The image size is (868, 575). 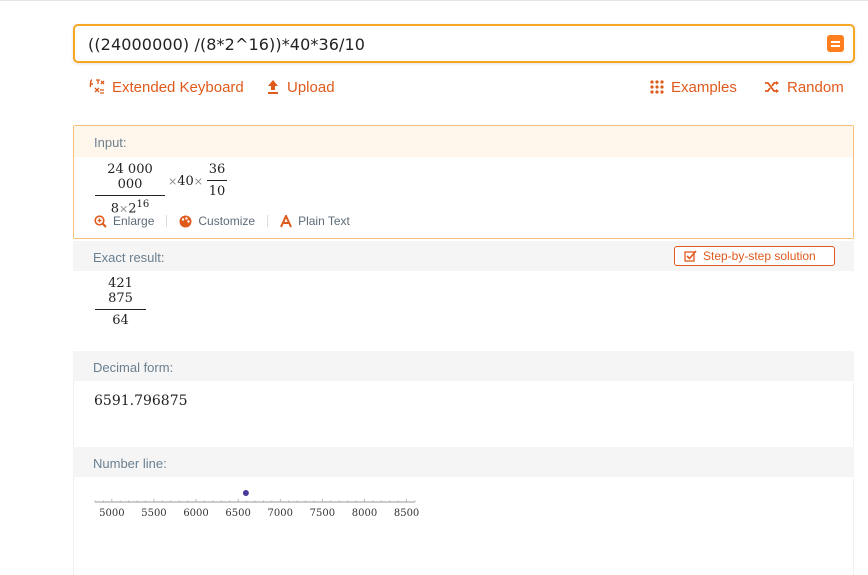 What do you see at coordinates (217, 180) in the screenshot?
I see `input-fraction-2: 36 10` at bounding box center [217, 180].